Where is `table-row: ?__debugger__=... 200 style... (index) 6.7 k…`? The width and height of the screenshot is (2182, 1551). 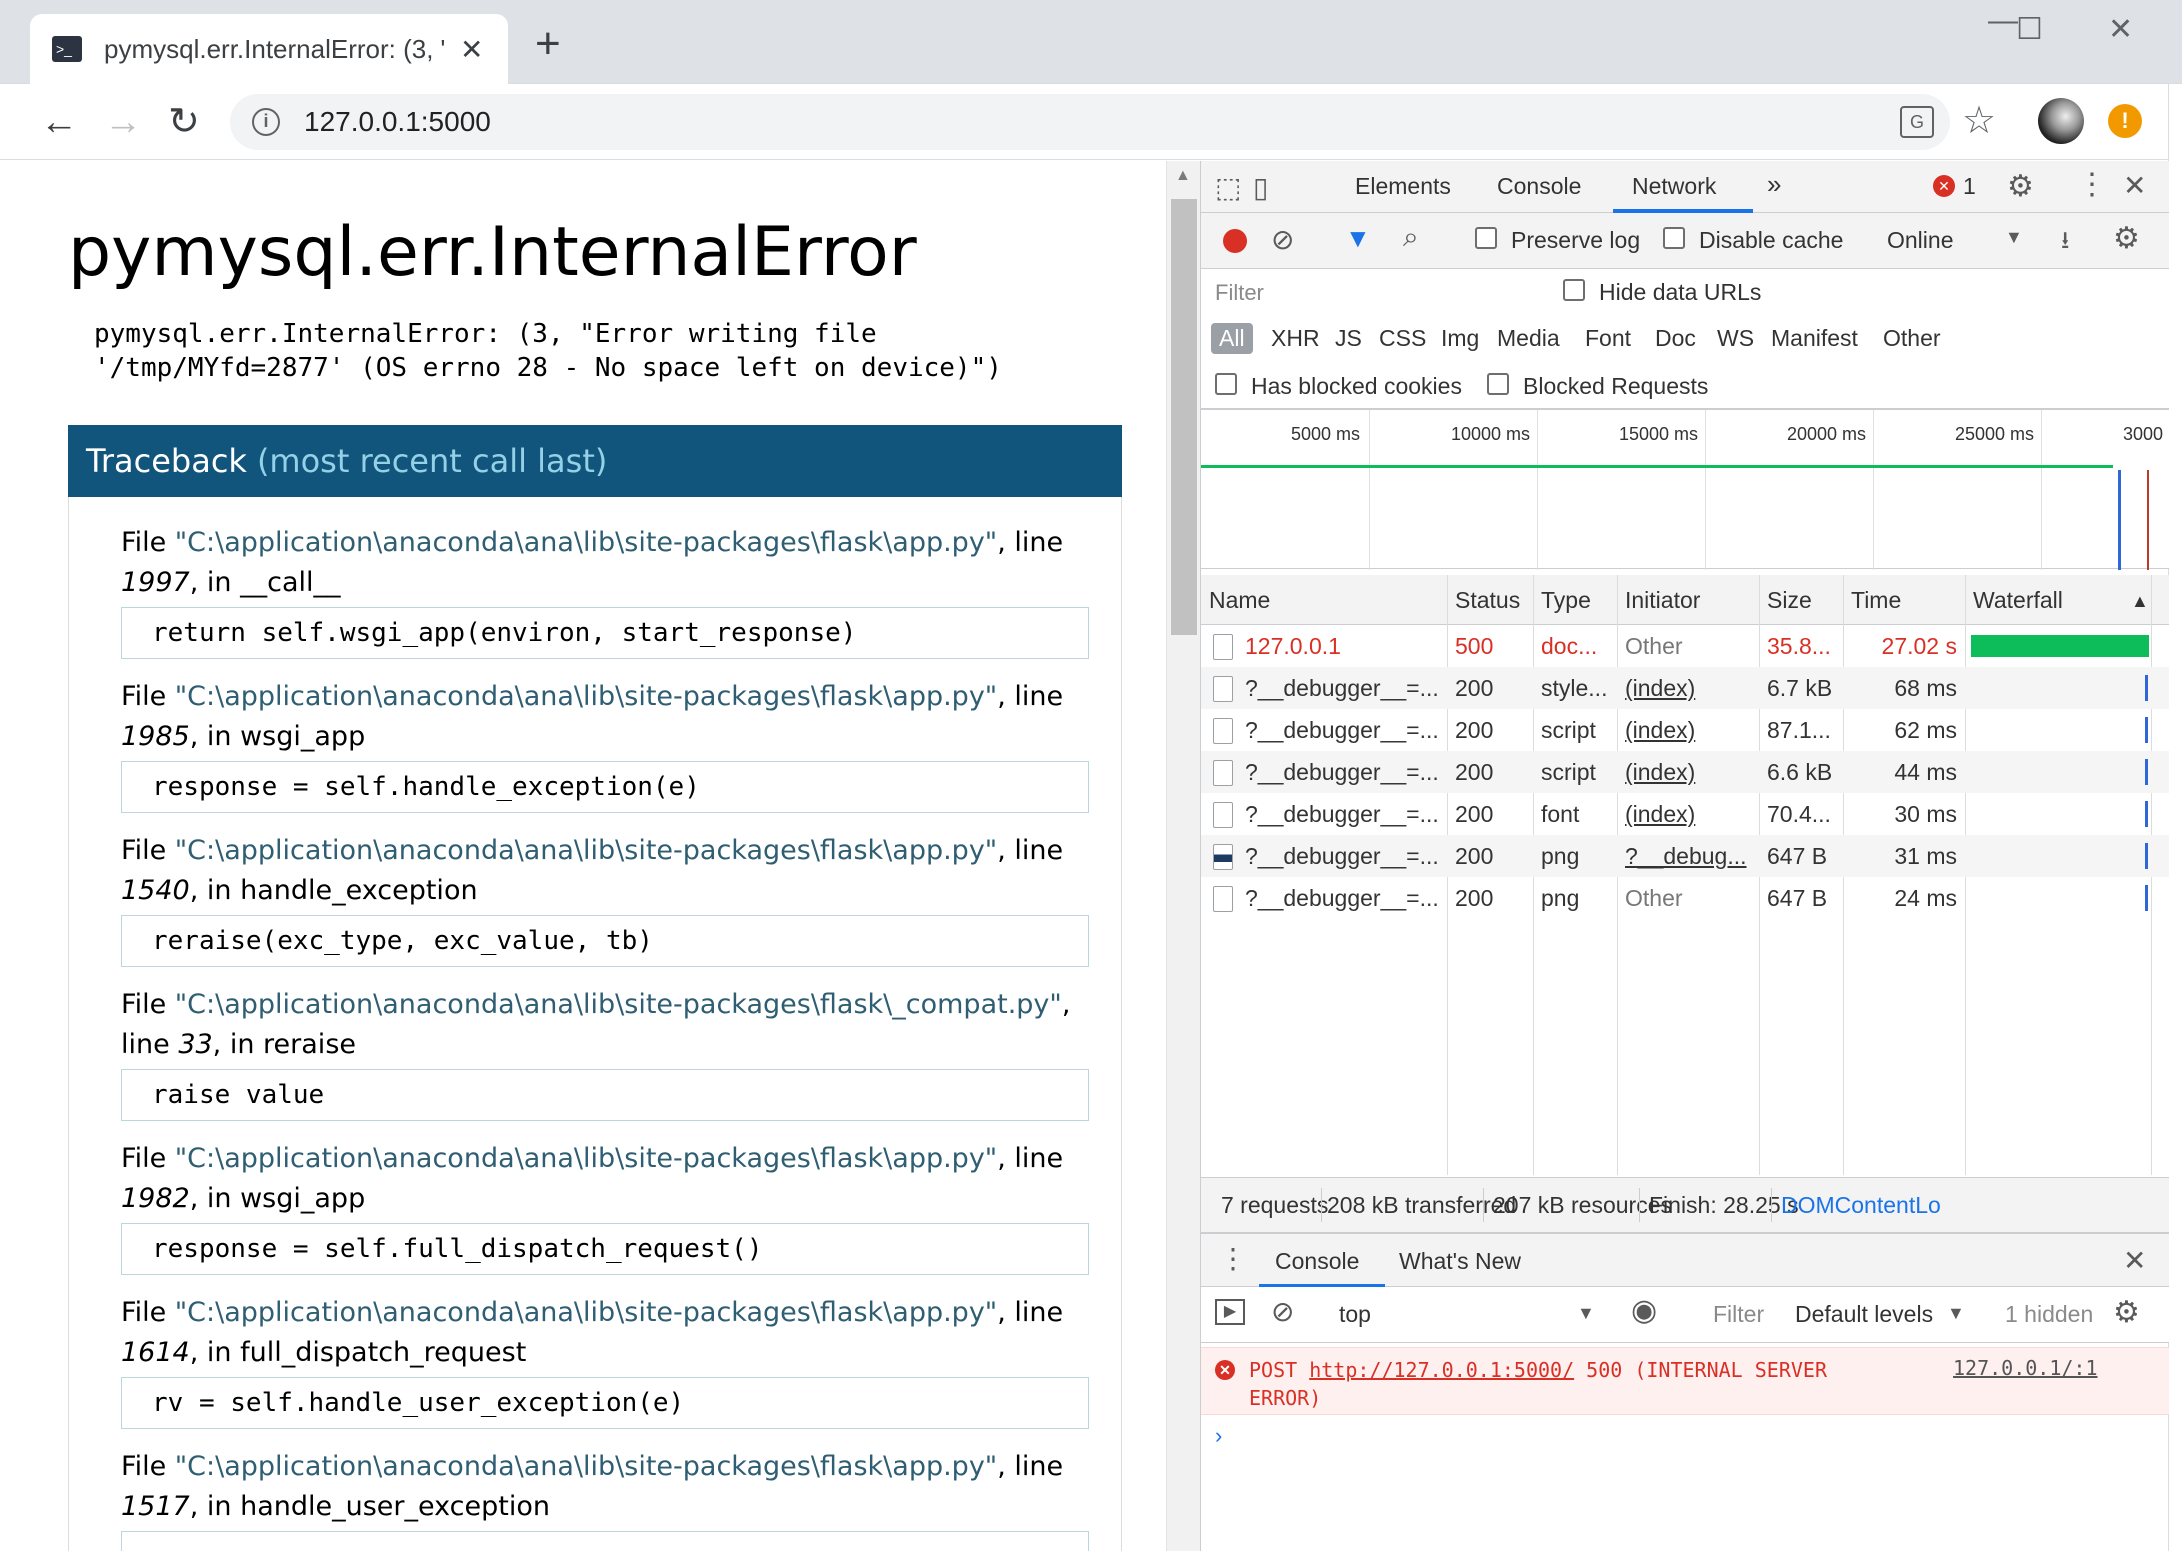
table-row: ?__debugger__=... 200 style... (index) 6.7 k… is located at coordinates (1685, 688).